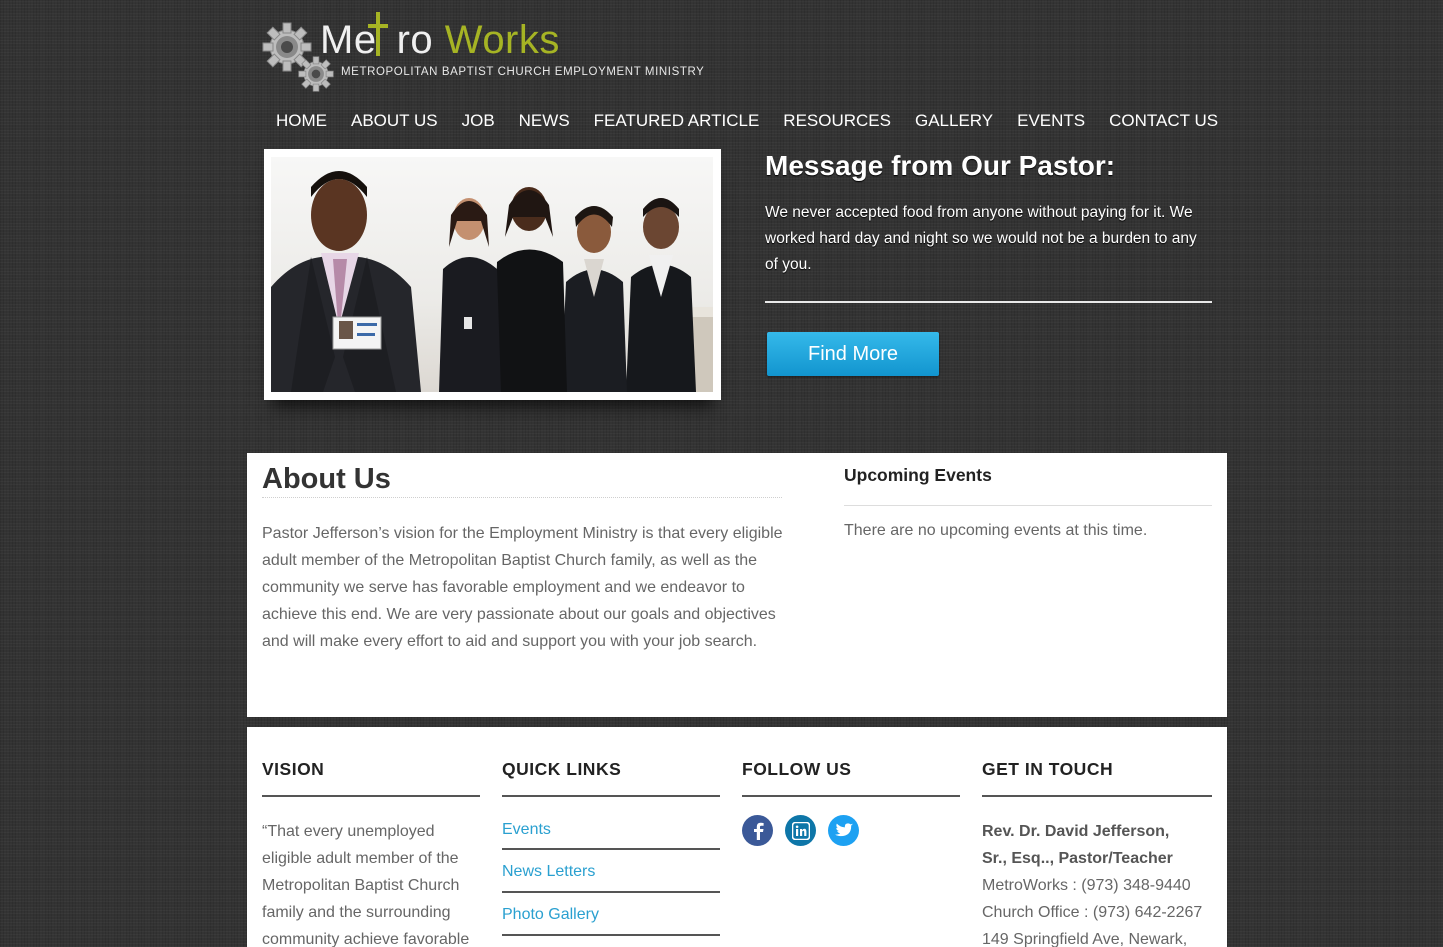  Describe the element at coordinates (1076, 831) in the screenshot. I see `contact-name-line1: Rev. Dr. David Jefferson,` at that location.